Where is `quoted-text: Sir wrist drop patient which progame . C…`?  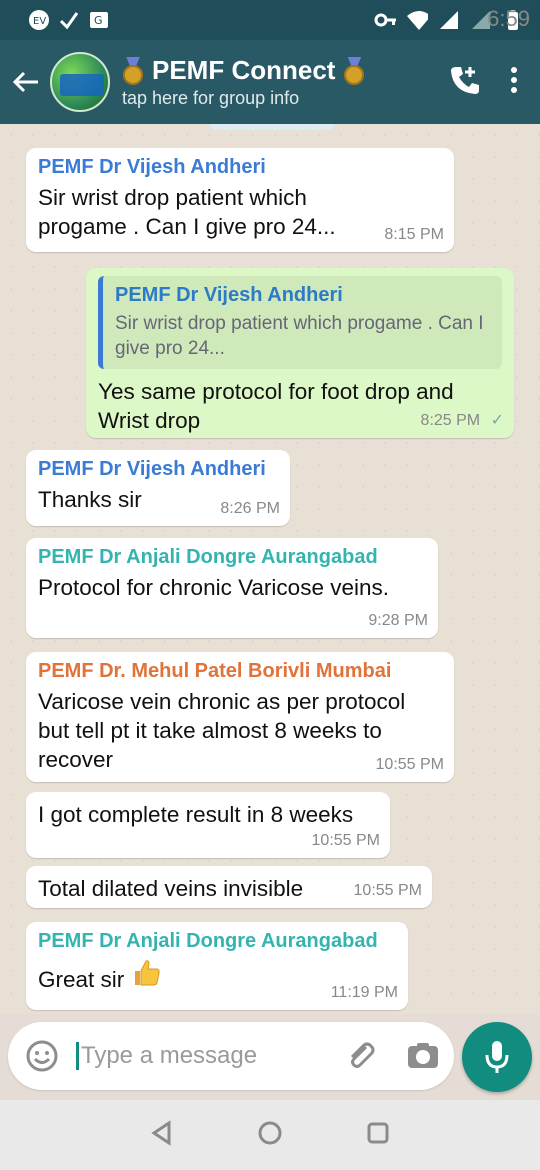 quoted-text: Sir wrist drop patient which progame . C… is located at coordinates (299, 336).